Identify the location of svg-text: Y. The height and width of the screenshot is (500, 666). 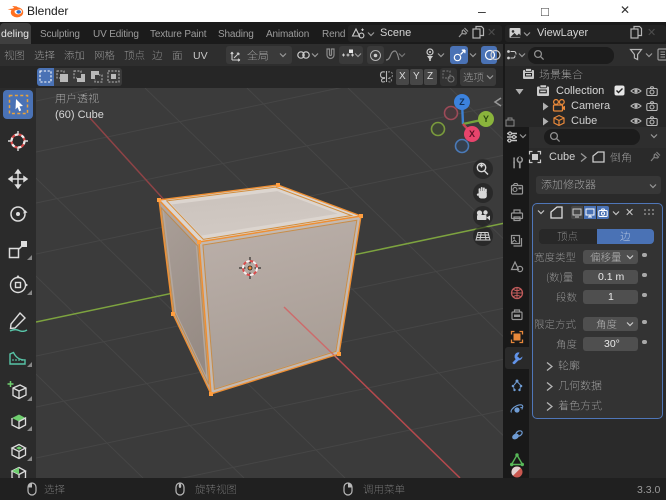
(486, 119).